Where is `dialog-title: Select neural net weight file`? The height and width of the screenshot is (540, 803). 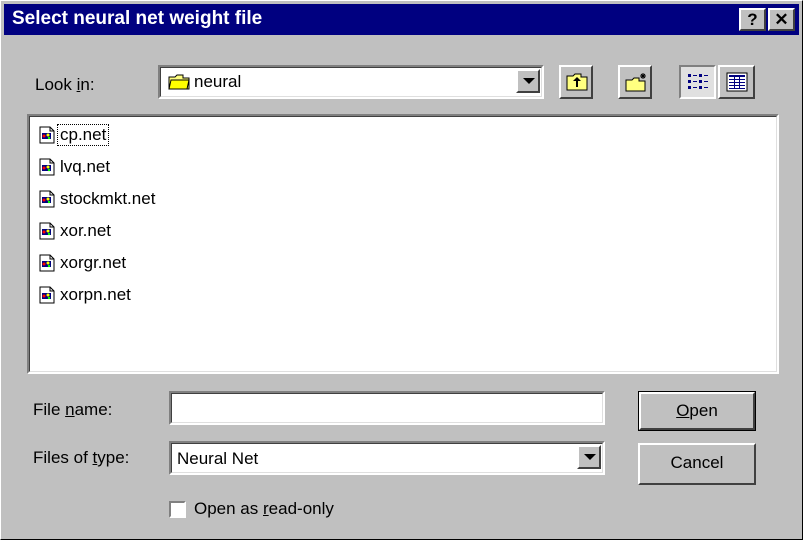
dialog-title: Select neural net weight file is located at coordinates (137, 18).